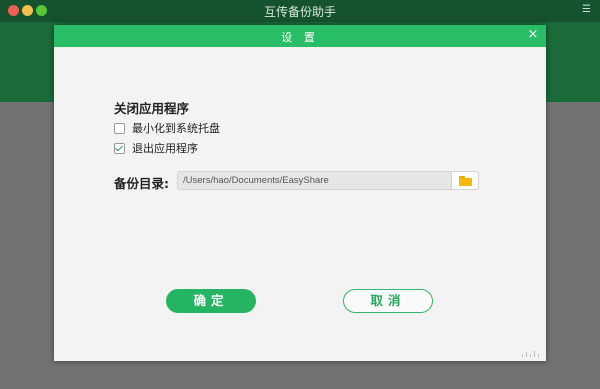 Image resolution: width=600 pixels, height=389 pixels. What do you see at coordinates (141, 183) in the screenshot?
I see `backup-dir-label: 备份目录:` at bounding box center [141, 183].